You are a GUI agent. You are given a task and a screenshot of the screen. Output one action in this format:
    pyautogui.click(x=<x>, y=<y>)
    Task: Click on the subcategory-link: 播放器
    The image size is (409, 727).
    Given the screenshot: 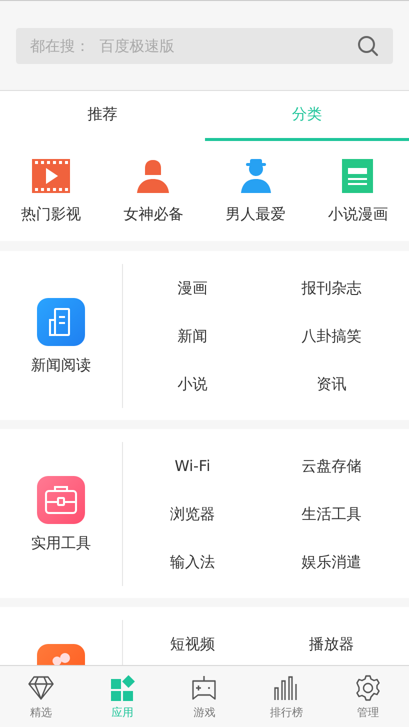 What is the action you would take?
    pyautogui.click(x=331, y=644)
    